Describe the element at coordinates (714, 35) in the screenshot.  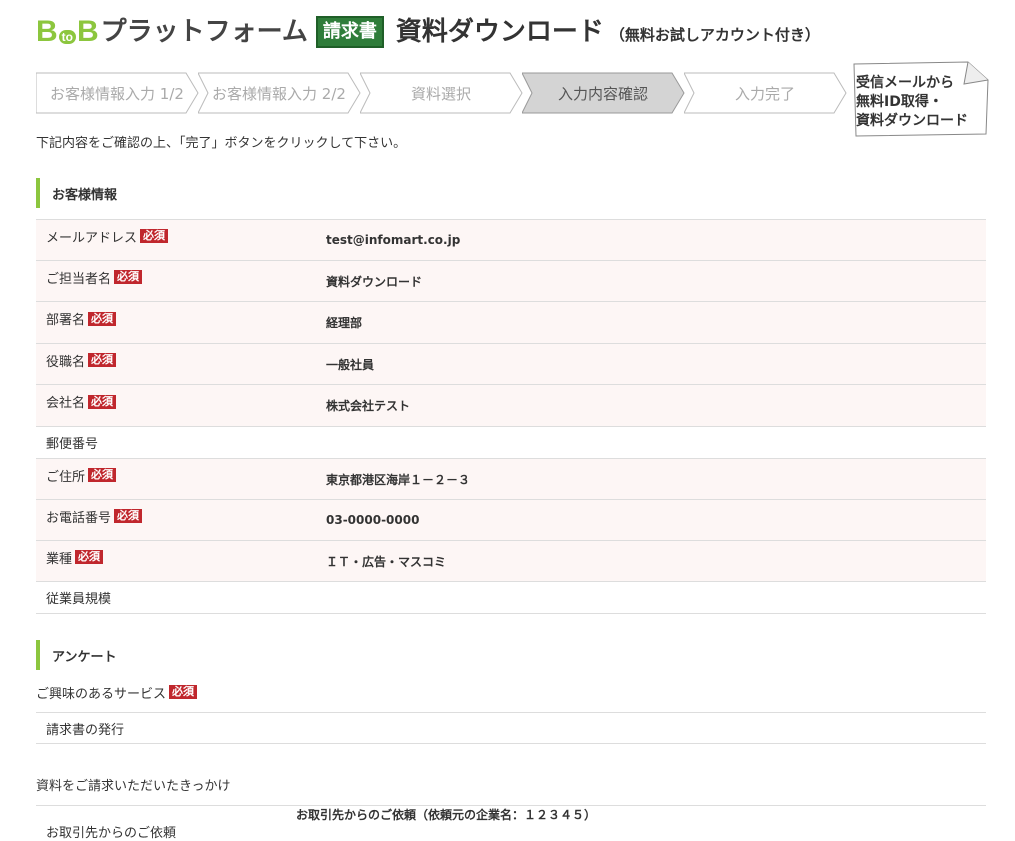
I see `page-subtitle: （無料お試しアカウント付き）` at that location.